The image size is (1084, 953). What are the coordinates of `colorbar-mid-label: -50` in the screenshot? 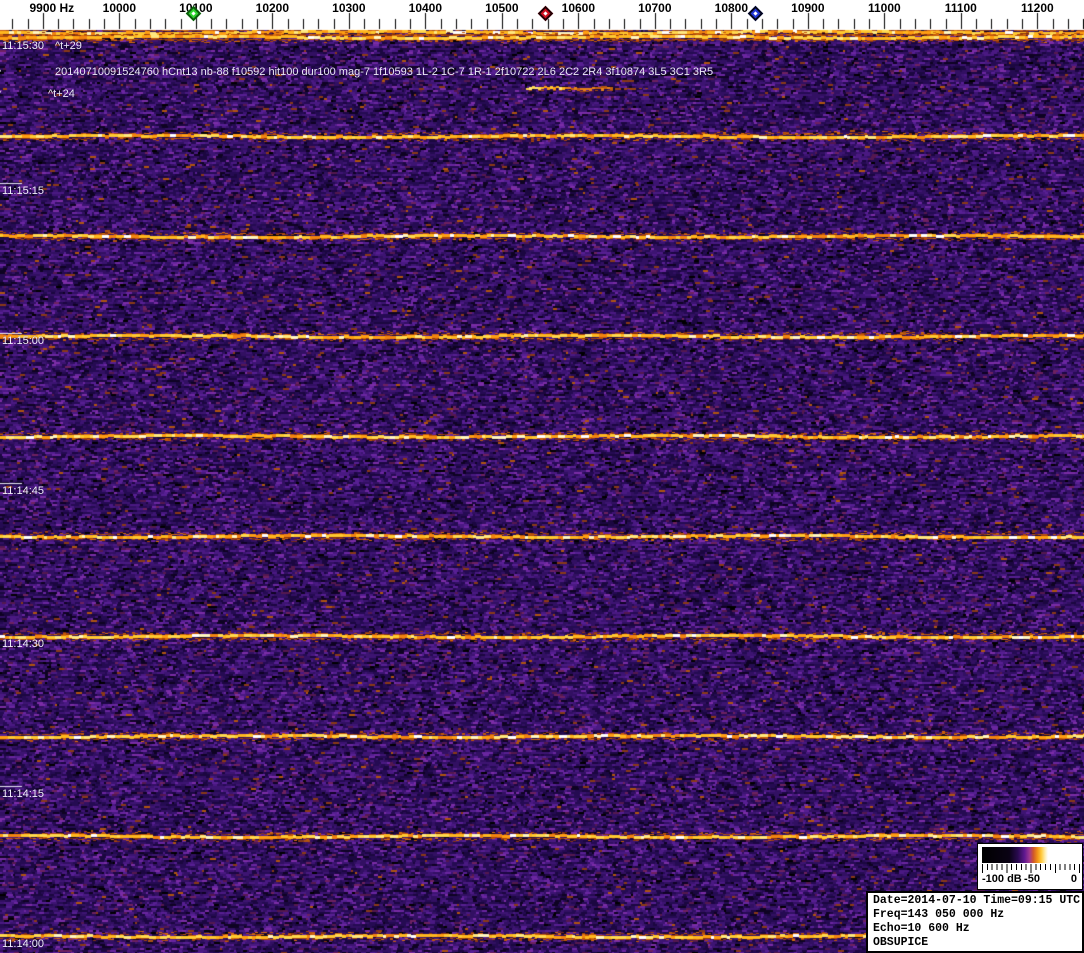 It's located at (1032, 879).